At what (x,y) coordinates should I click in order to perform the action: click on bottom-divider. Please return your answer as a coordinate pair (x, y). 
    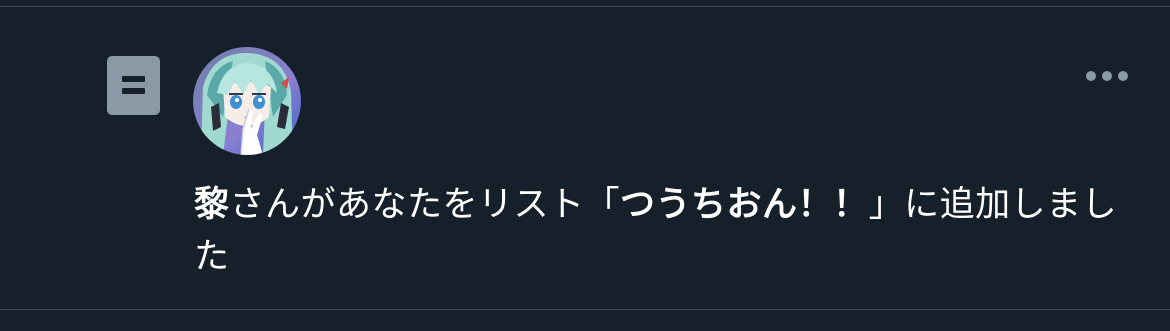
    Looking at the image, I should click on (585, 309).